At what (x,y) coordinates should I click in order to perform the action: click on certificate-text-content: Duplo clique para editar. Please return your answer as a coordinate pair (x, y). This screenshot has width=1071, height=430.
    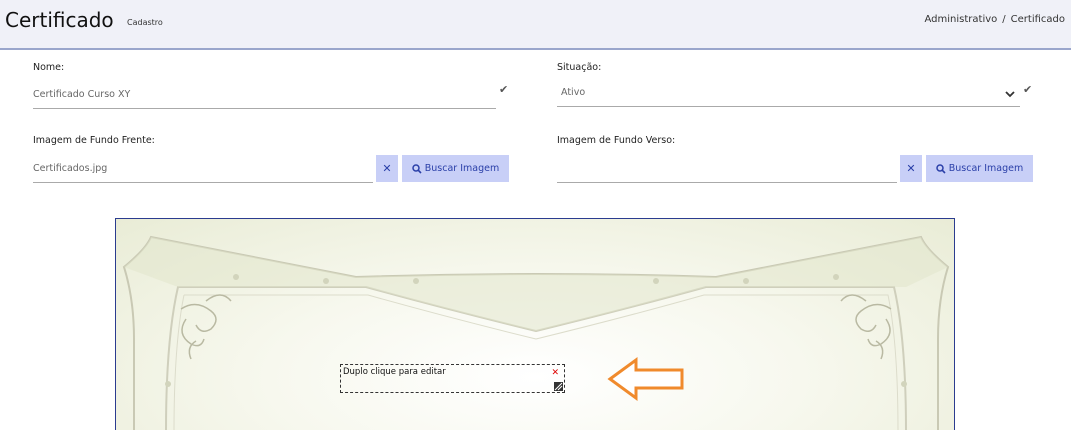
    Looking at the image, I should click on (394, 372).